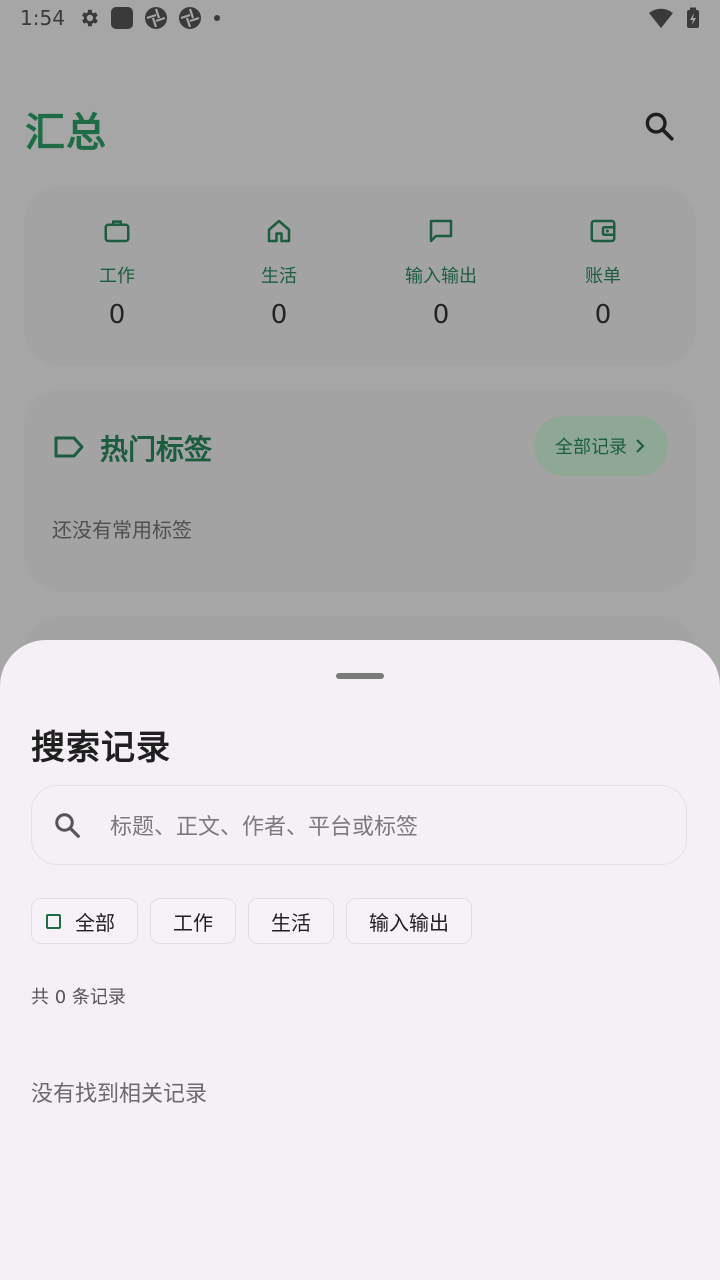  I want to click on filter-chip-label: 输入输出, so click(409, 922).